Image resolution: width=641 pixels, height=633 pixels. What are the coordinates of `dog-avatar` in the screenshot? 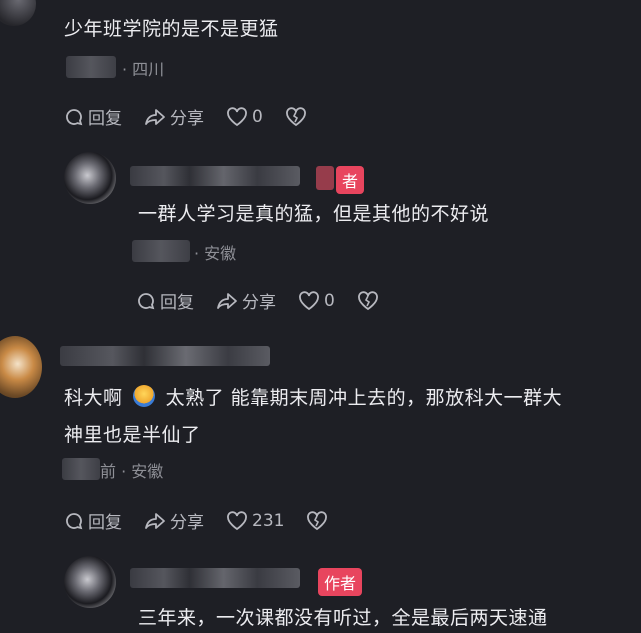 It's located at (21, 367).